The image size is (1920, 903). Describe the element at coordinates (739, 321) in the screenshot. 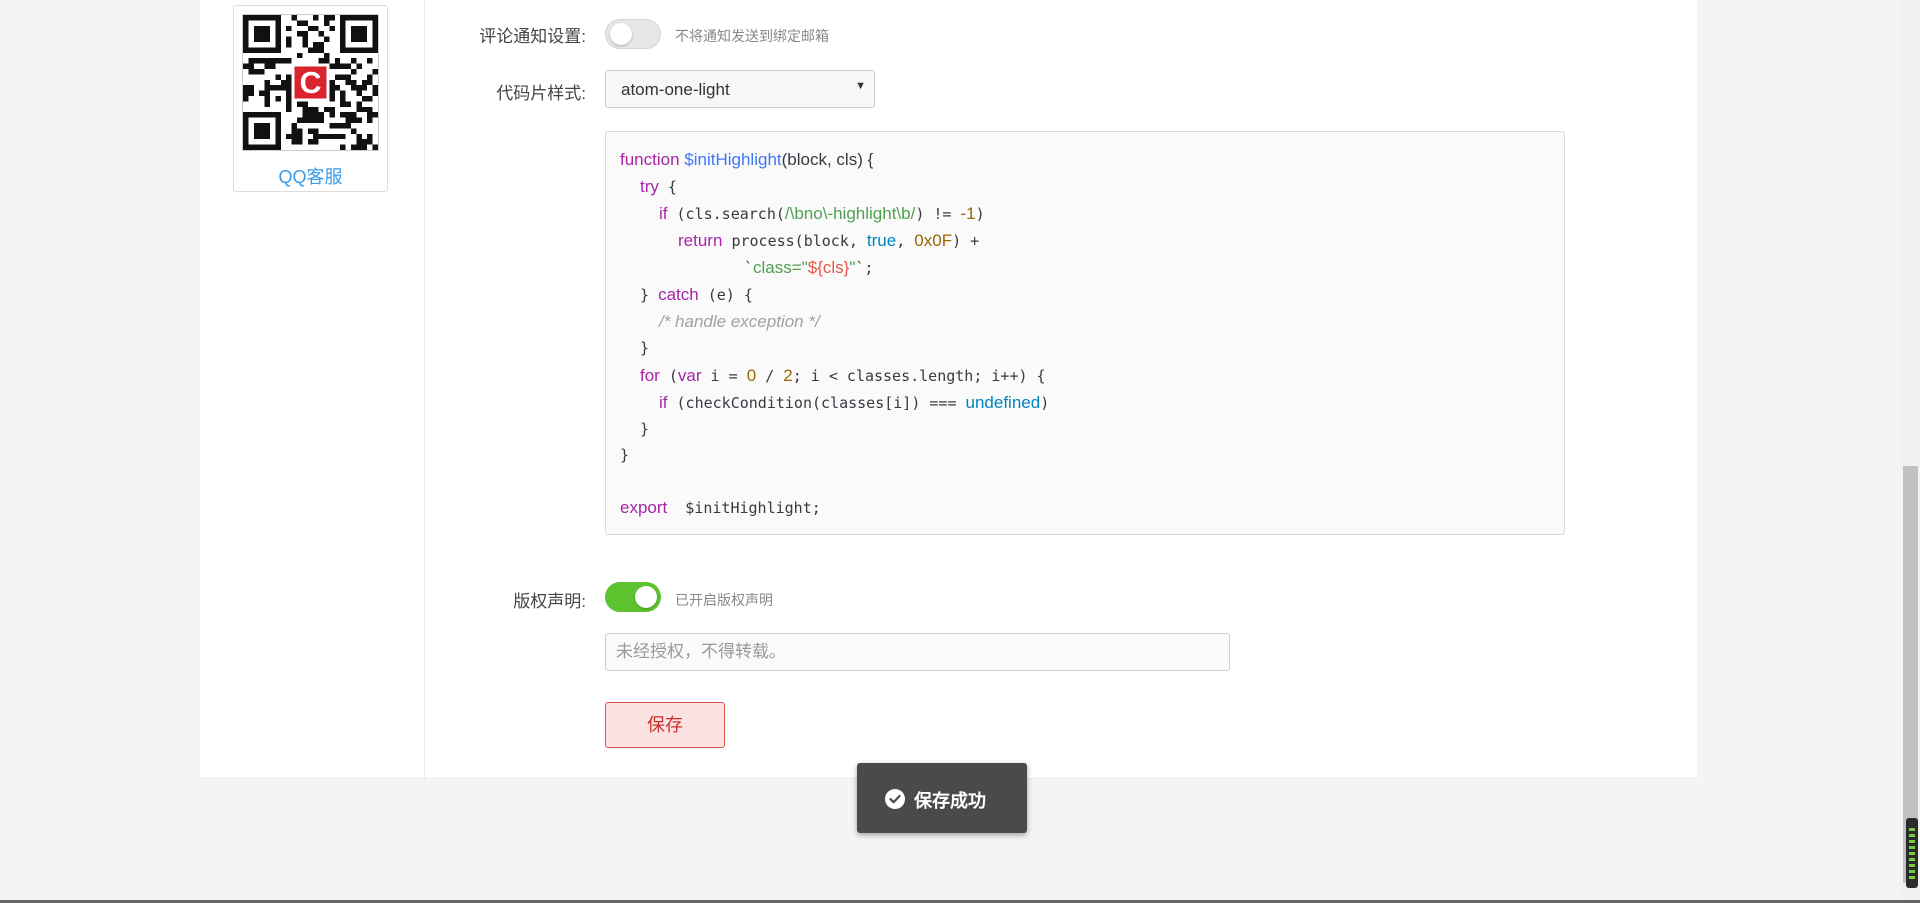

I see `code-line: /* handle exception */` at that location.